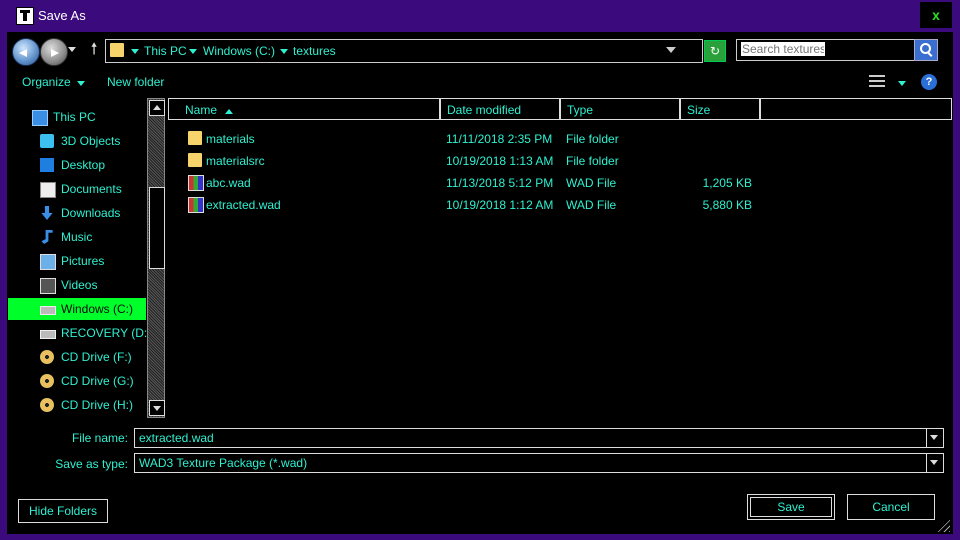  I want to click on sidebar-item: CD Drive (F:), so click(77, 357).